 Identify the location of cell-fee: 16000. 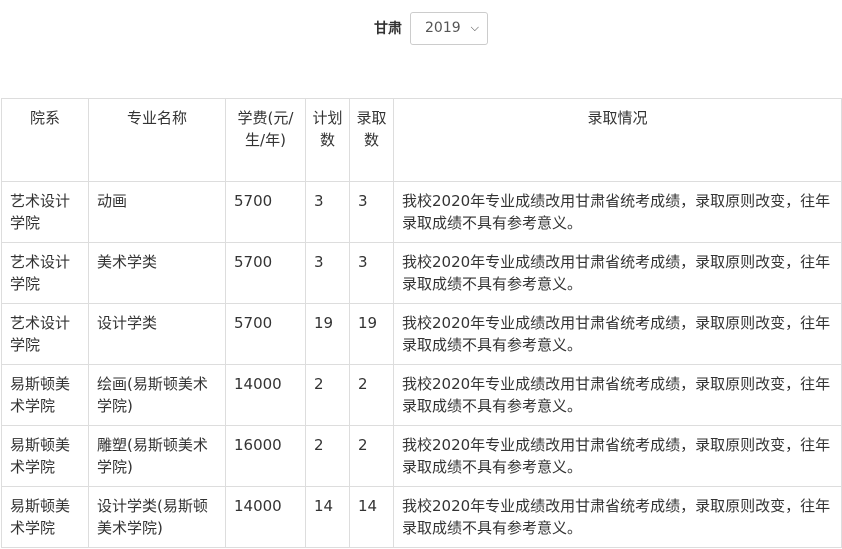
(265, 456).